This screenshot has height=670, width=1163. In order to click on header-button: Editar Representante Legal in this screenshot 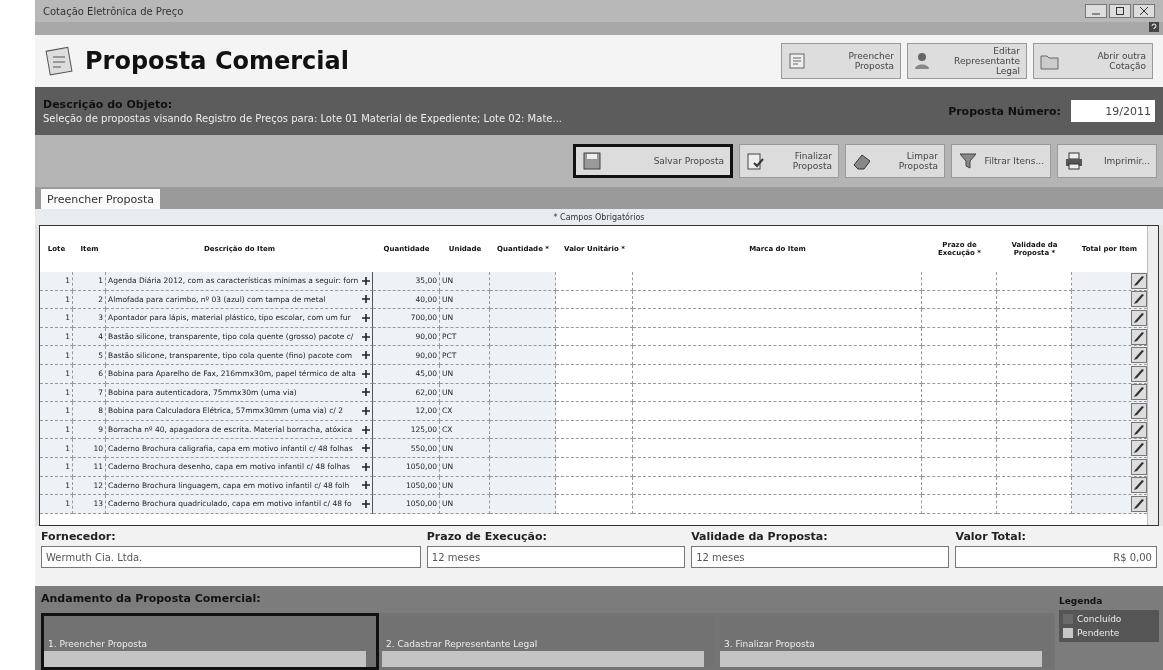, I will do `click(967, 61)`.